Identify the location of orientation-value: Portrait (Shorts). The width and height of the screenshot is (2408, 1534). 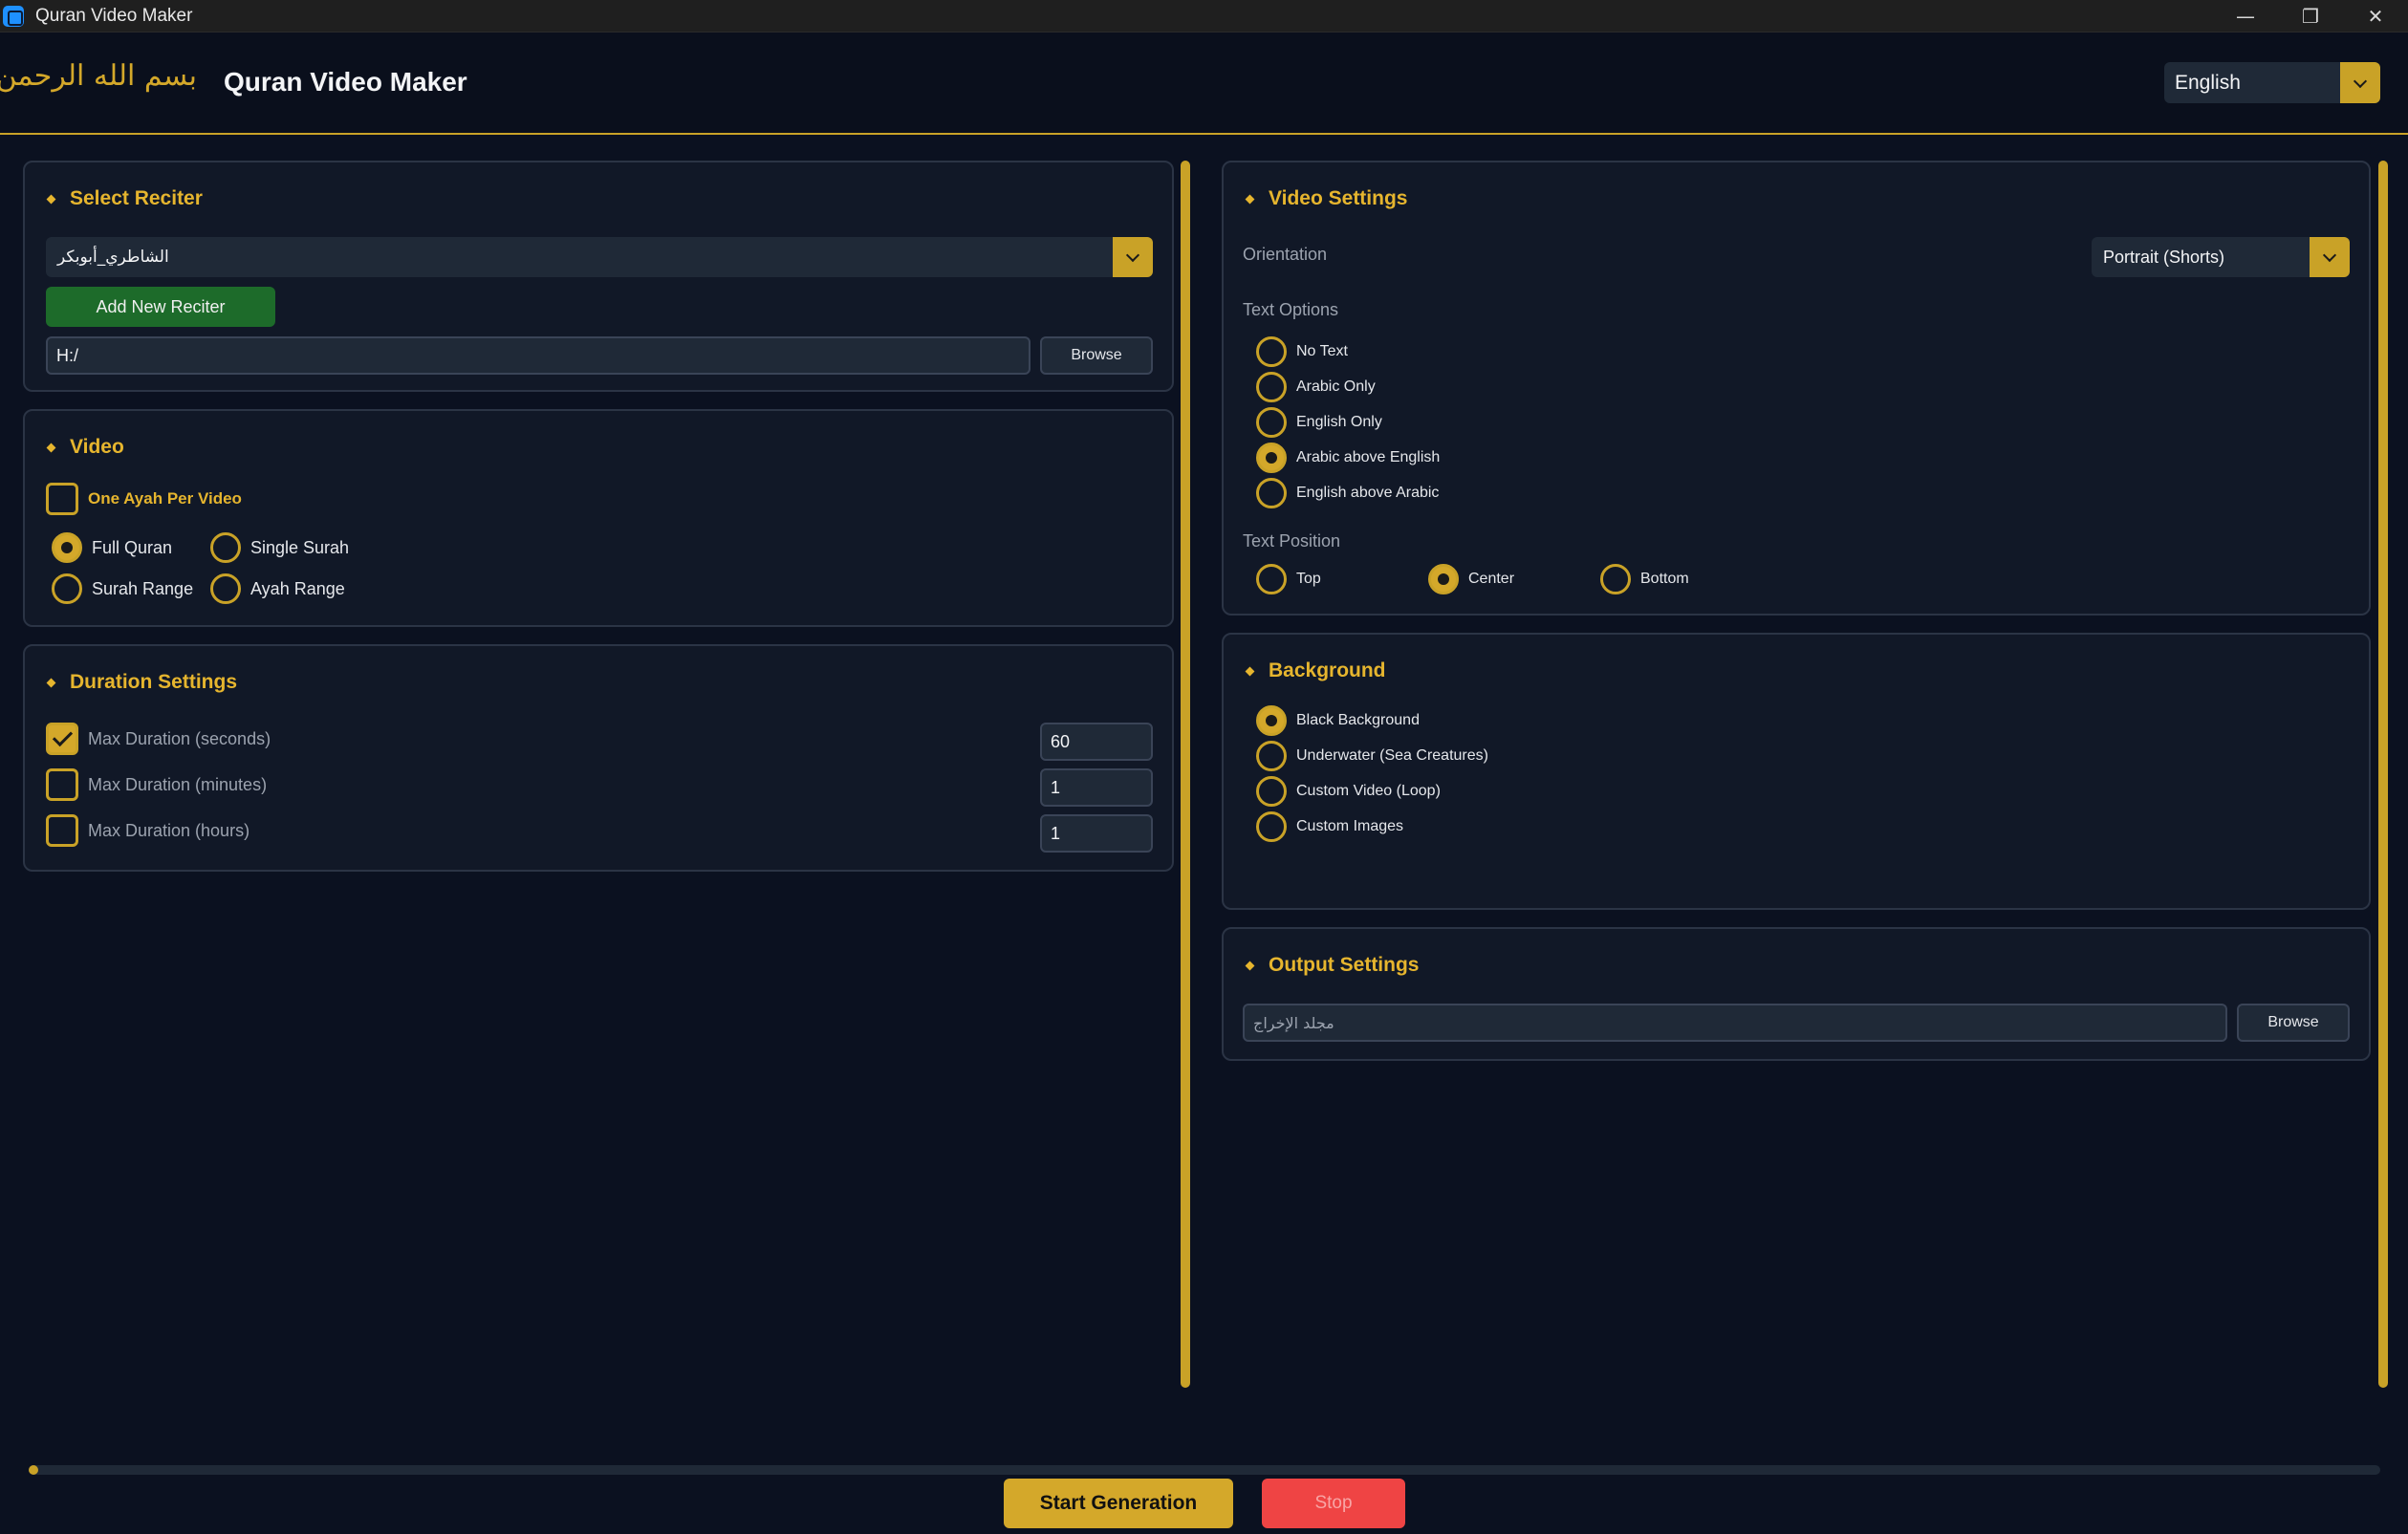
(2164, 257).